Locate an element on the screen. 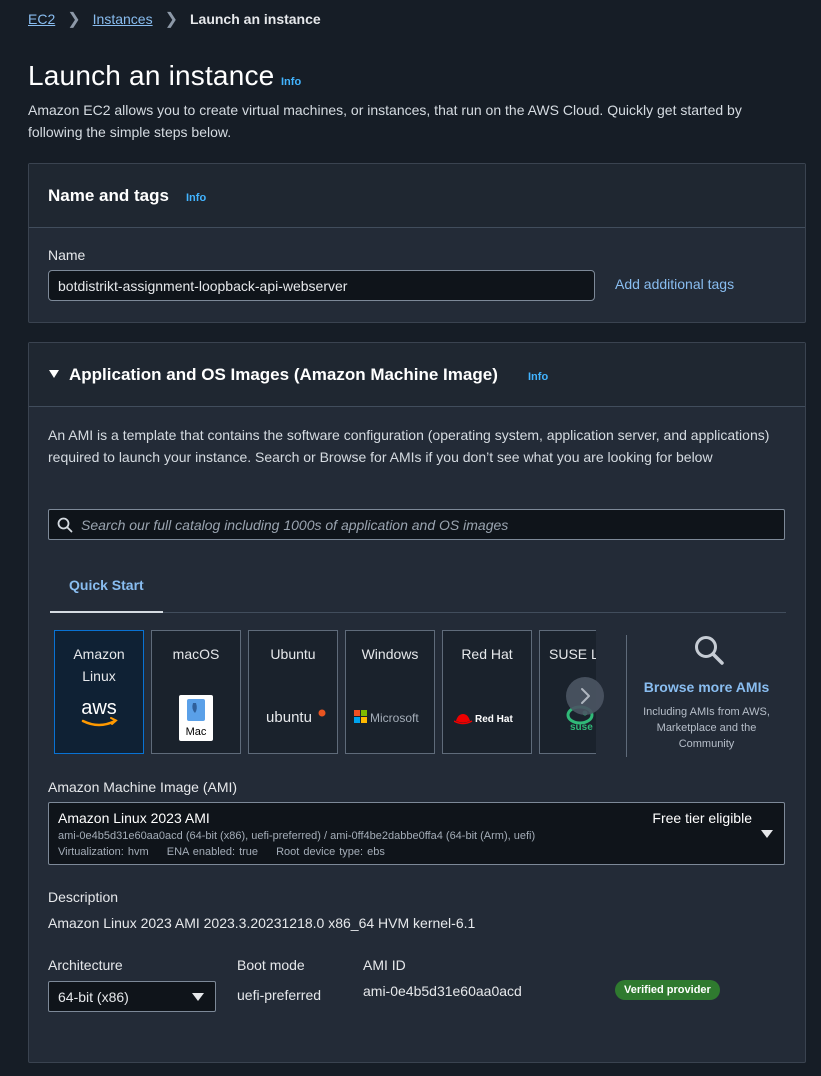 The height and width of the screenshot is (1076, 821). collapse-caret-icon is located at coordinates (54, 374).